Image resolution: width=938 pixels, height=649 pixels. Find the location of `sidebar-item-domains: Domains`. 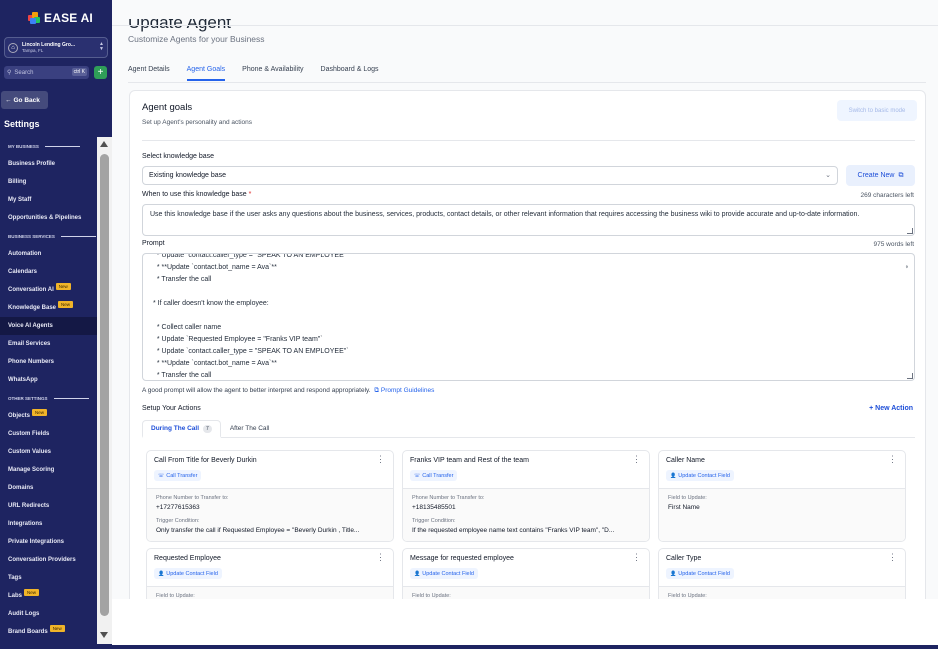

sidebar-item-domains: Domains is located at coordinates (48, 488).